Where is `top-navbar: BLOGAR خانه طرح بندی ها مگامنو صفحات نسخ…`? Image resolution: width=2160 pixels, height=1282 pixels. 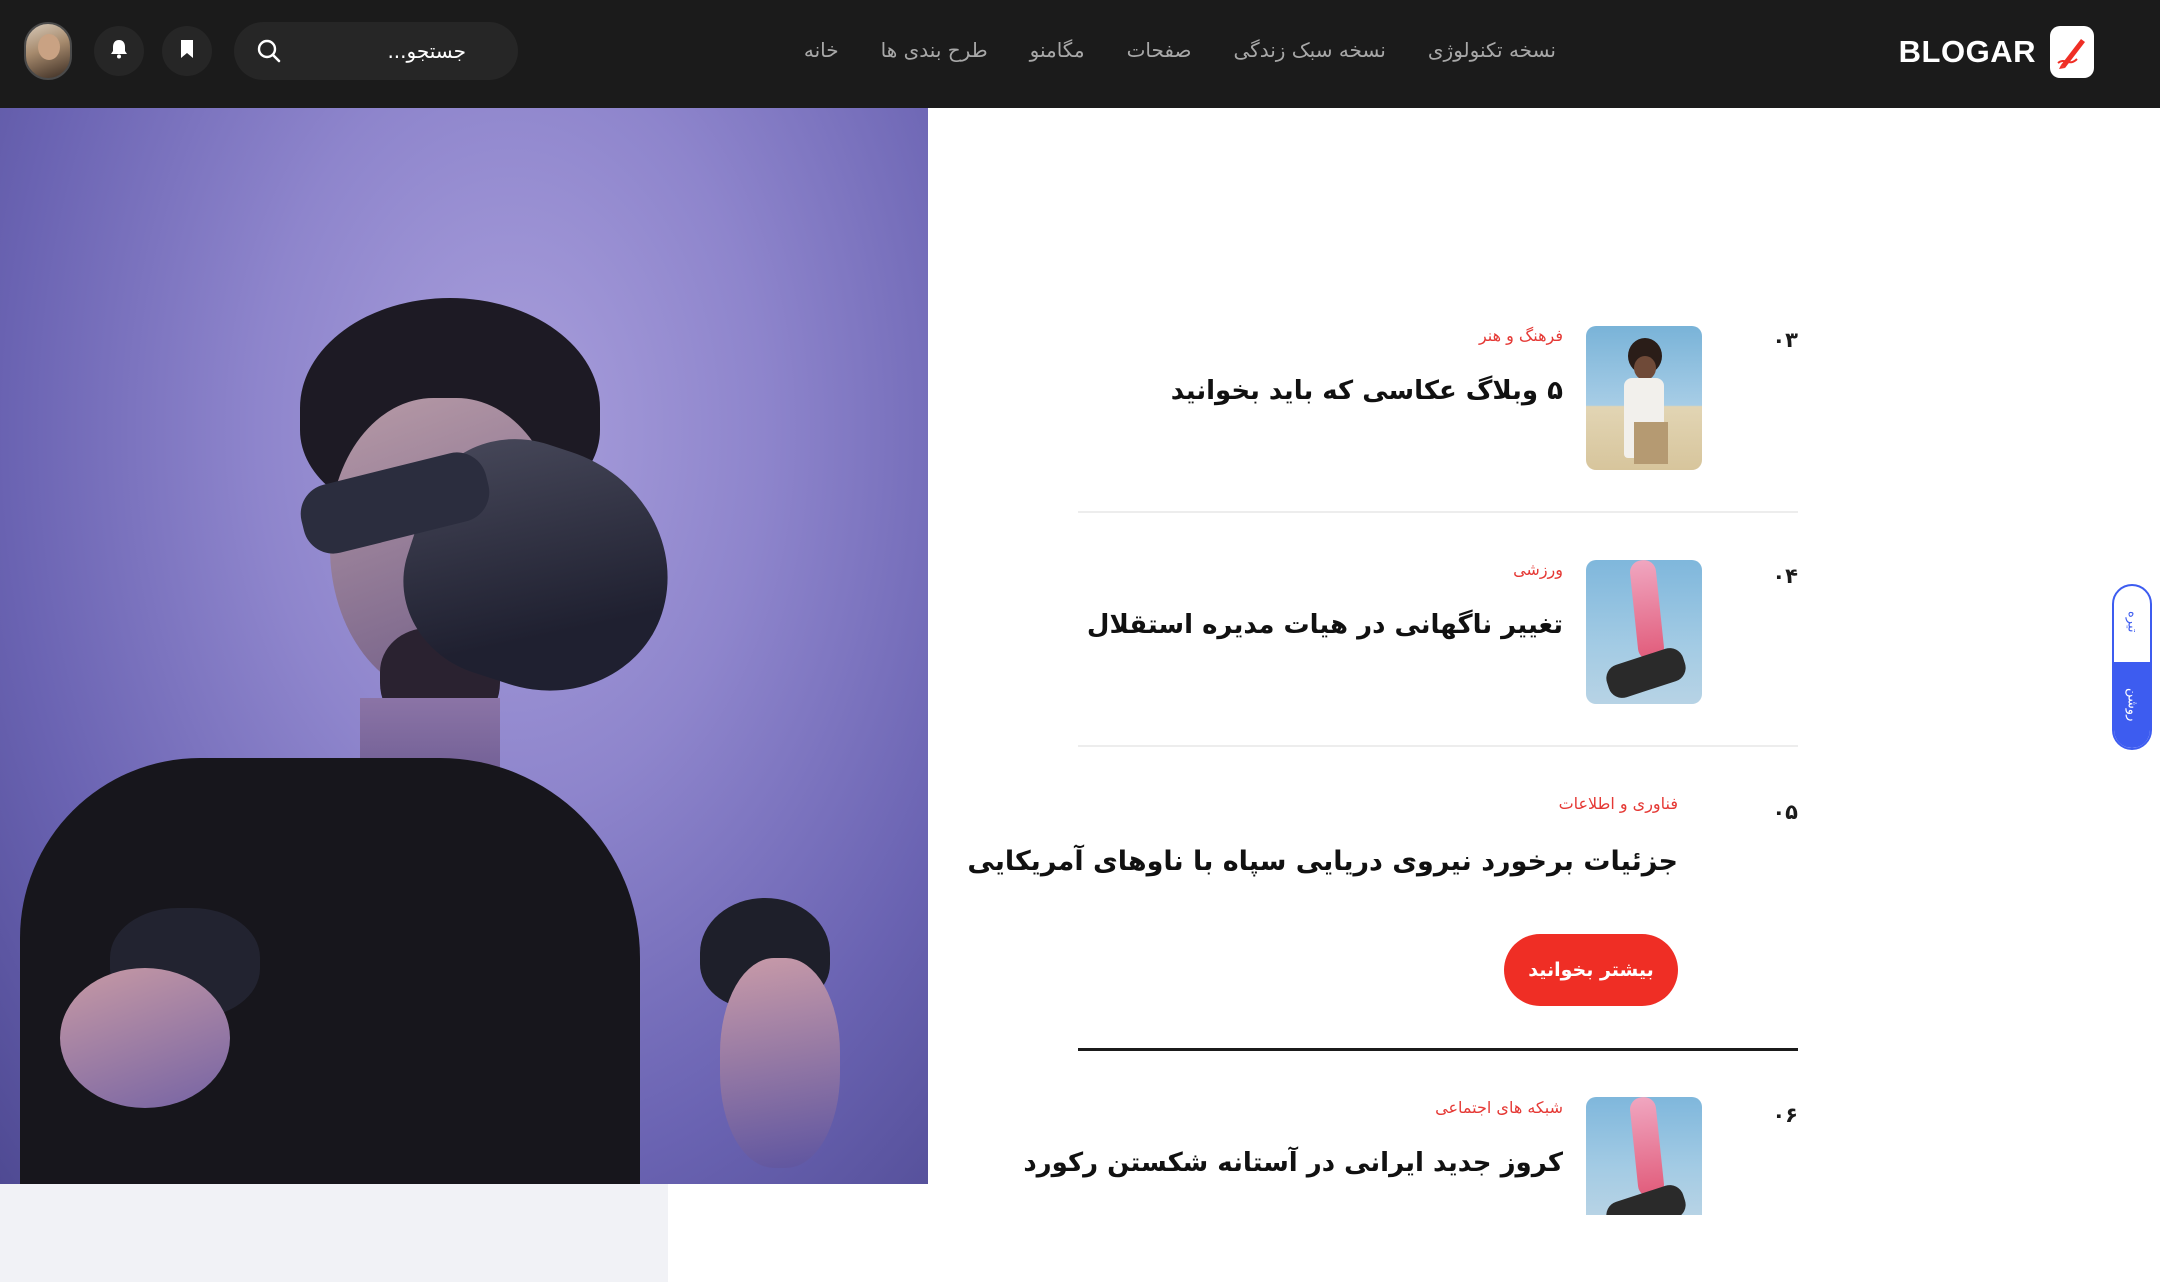 top-navbar: BLOGAR خانه طرح بندی ها مگامنو صفحات نسخ… is located at coordinates (1080, 54).